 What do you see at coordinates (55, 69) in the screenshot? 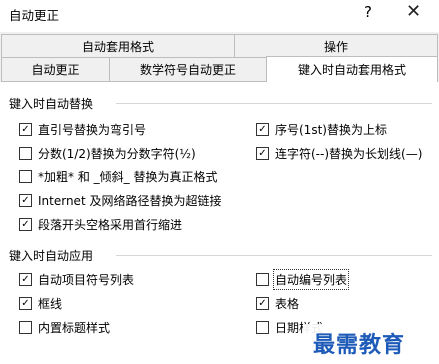
I see `tab-autocorrect: 自动更正` at bounding box center [55, 69].